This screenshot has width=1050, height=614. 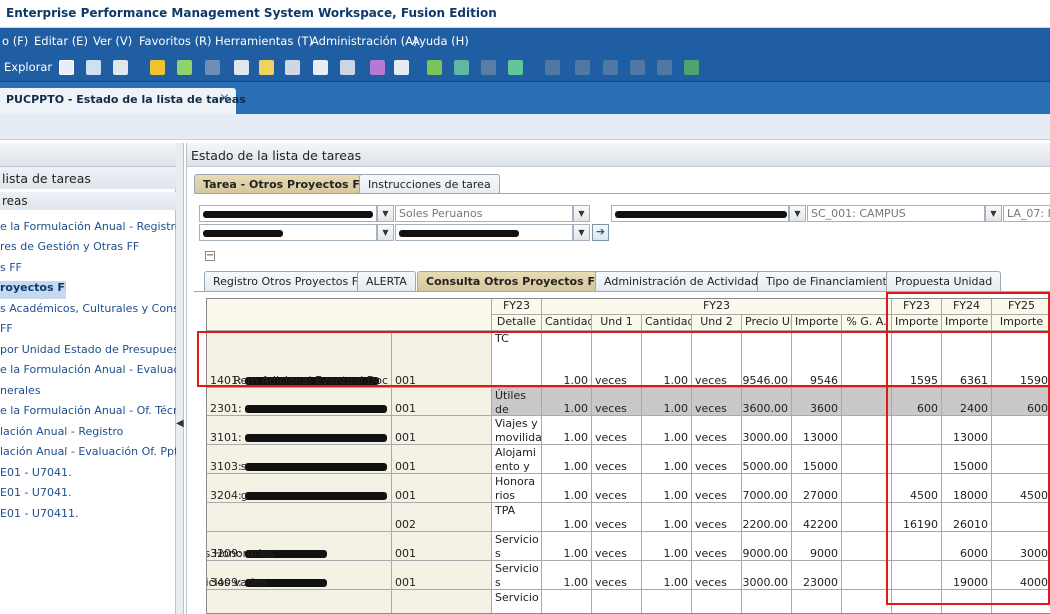 I want to click on keep-icon, so click(x=691, y=67).